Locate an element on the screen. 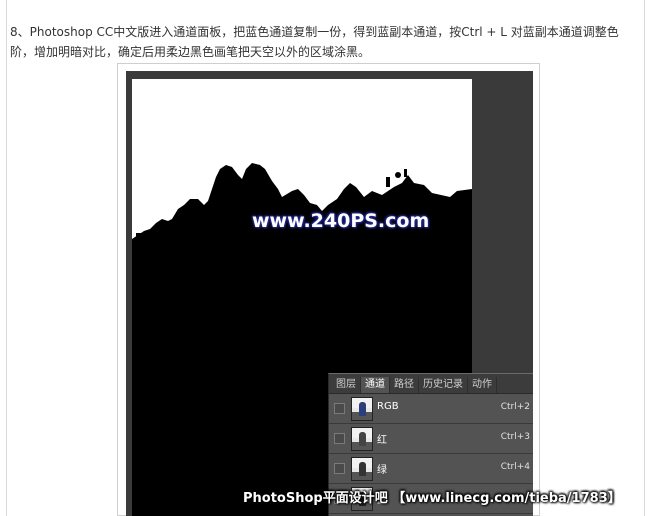 The width and height of the screenshot is (652, 516). channel-row-green: 绿 Ctrl+4 is located at coordinates (431, 469).